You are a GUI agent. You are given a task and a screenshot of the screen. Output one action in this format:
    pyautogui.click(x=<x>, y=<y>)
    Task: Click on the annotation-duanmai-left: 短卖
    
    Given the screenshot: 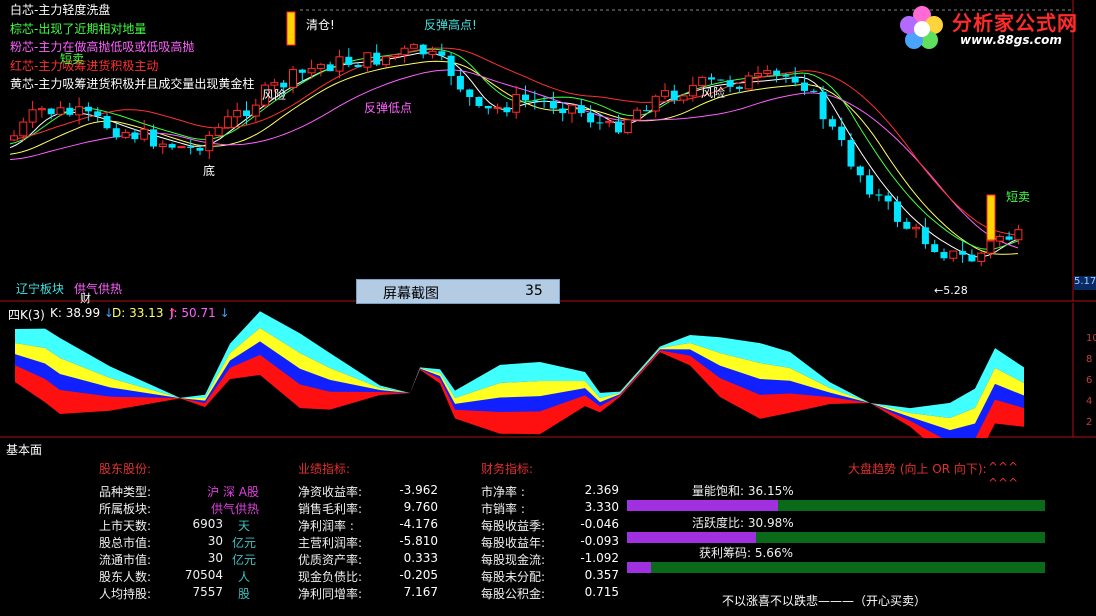 What is the action you would take?
    pyautogui.click(x=72, y=59)
    